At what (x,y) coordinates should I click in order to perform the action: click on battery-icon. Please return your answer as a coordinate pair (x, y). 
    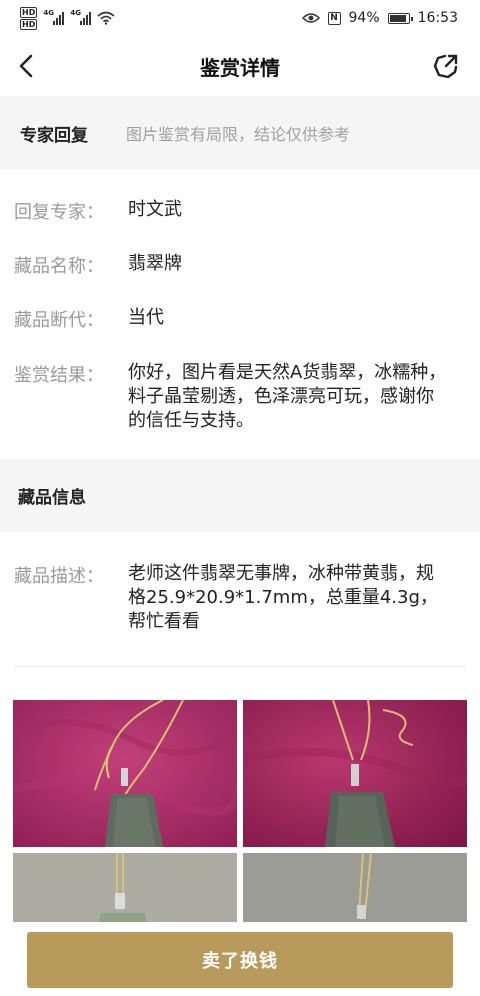
    Looking at the image, I should click on (400, 18).